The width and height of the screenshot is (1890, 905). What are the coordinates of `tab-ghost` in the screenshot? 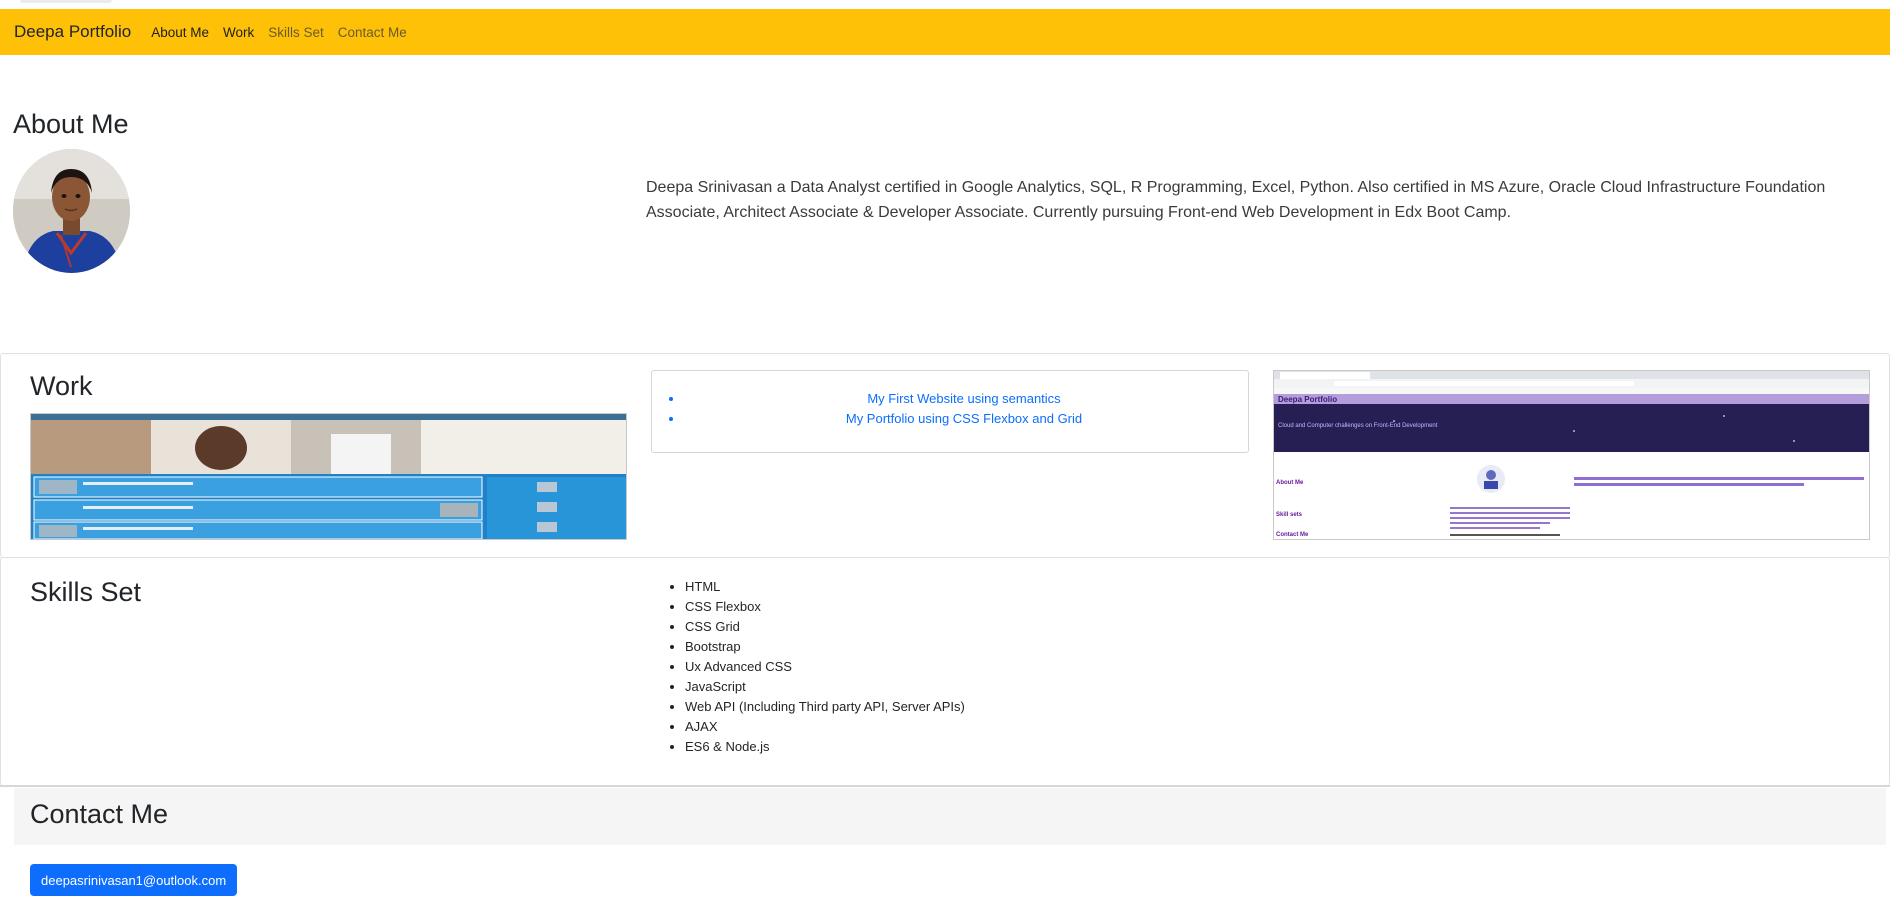 It's located at (66, 1).